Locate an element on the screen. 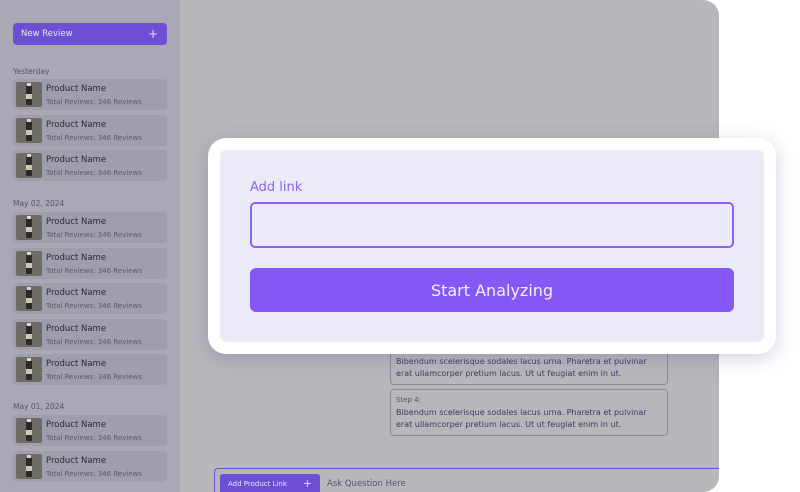 This screenshot has width=800, height=492. new-review-label: New Review is located at coordinates (47, 34).